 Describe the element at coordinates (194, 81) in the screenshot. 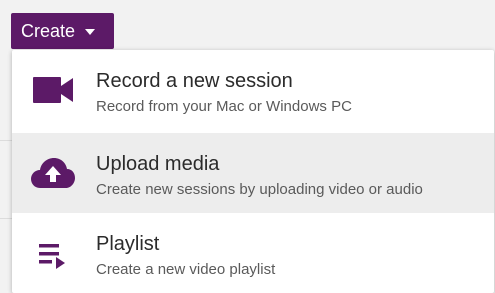

I see `menu-item-title: Record a new session` at that location.